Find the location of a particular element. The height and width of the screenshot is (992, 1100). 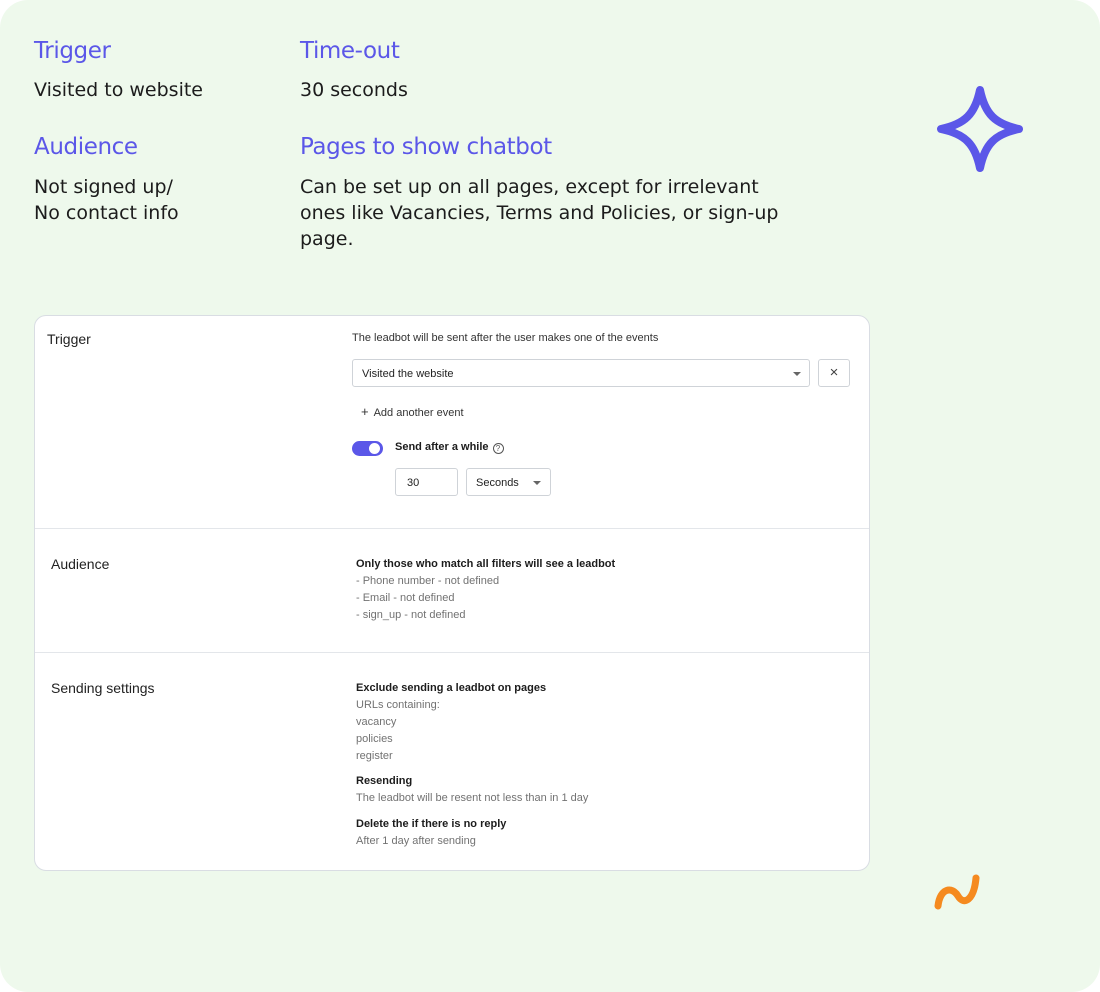

audience-value: Not signed up/ No contact info is located at coordinates (106, 200).